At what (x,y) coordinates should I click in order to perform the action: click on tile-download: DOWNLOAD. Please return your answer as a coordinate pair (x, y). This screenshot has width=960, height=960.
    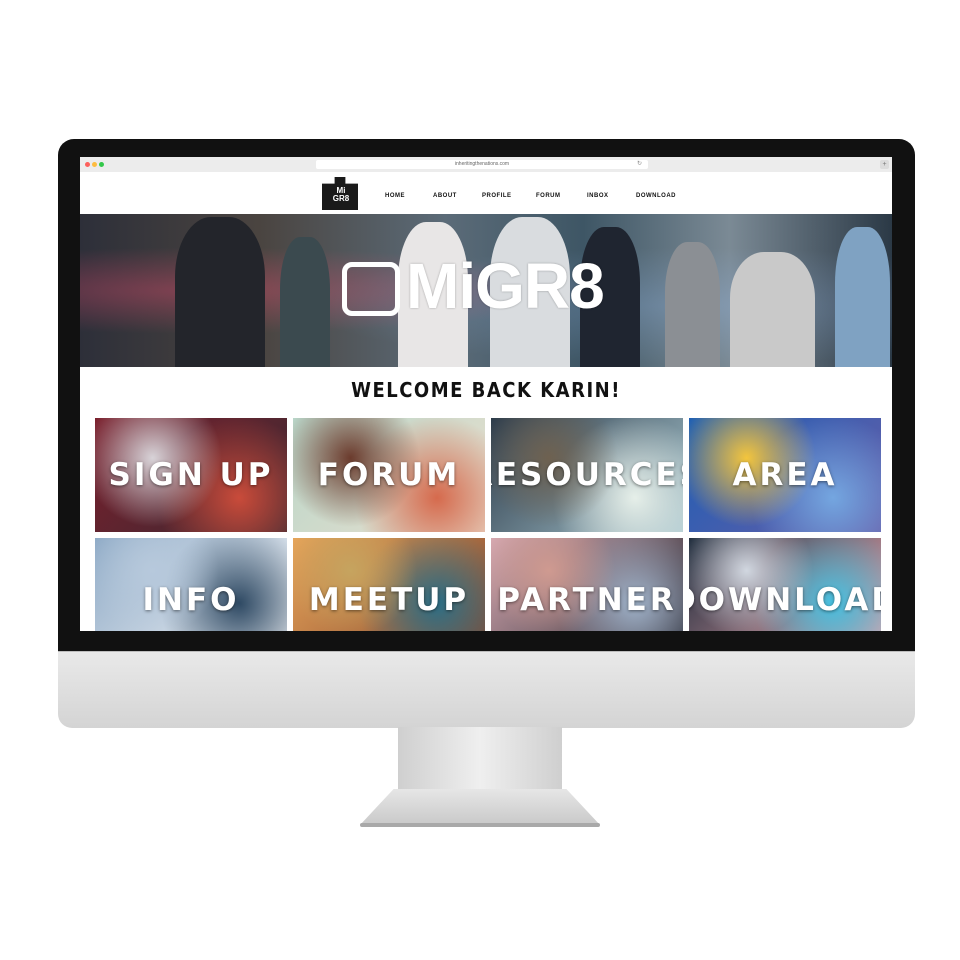
    Looking at the image, I should click on (785, 584).